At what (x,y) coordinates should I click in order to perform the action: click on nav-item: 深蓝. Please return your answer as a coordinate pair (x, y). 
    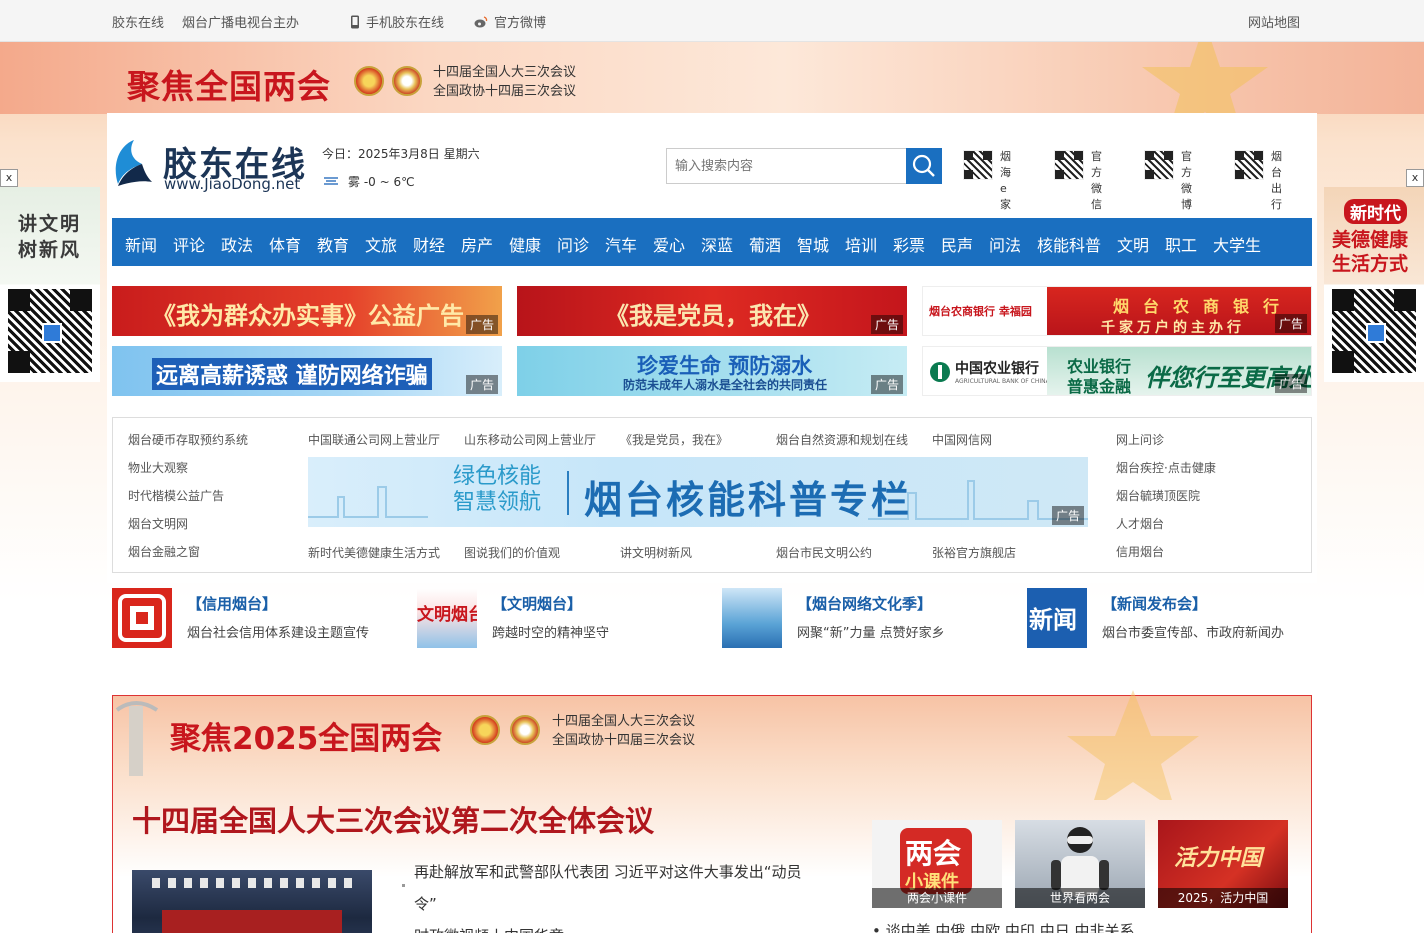
    Looking at the image, I should click on (717, 244).